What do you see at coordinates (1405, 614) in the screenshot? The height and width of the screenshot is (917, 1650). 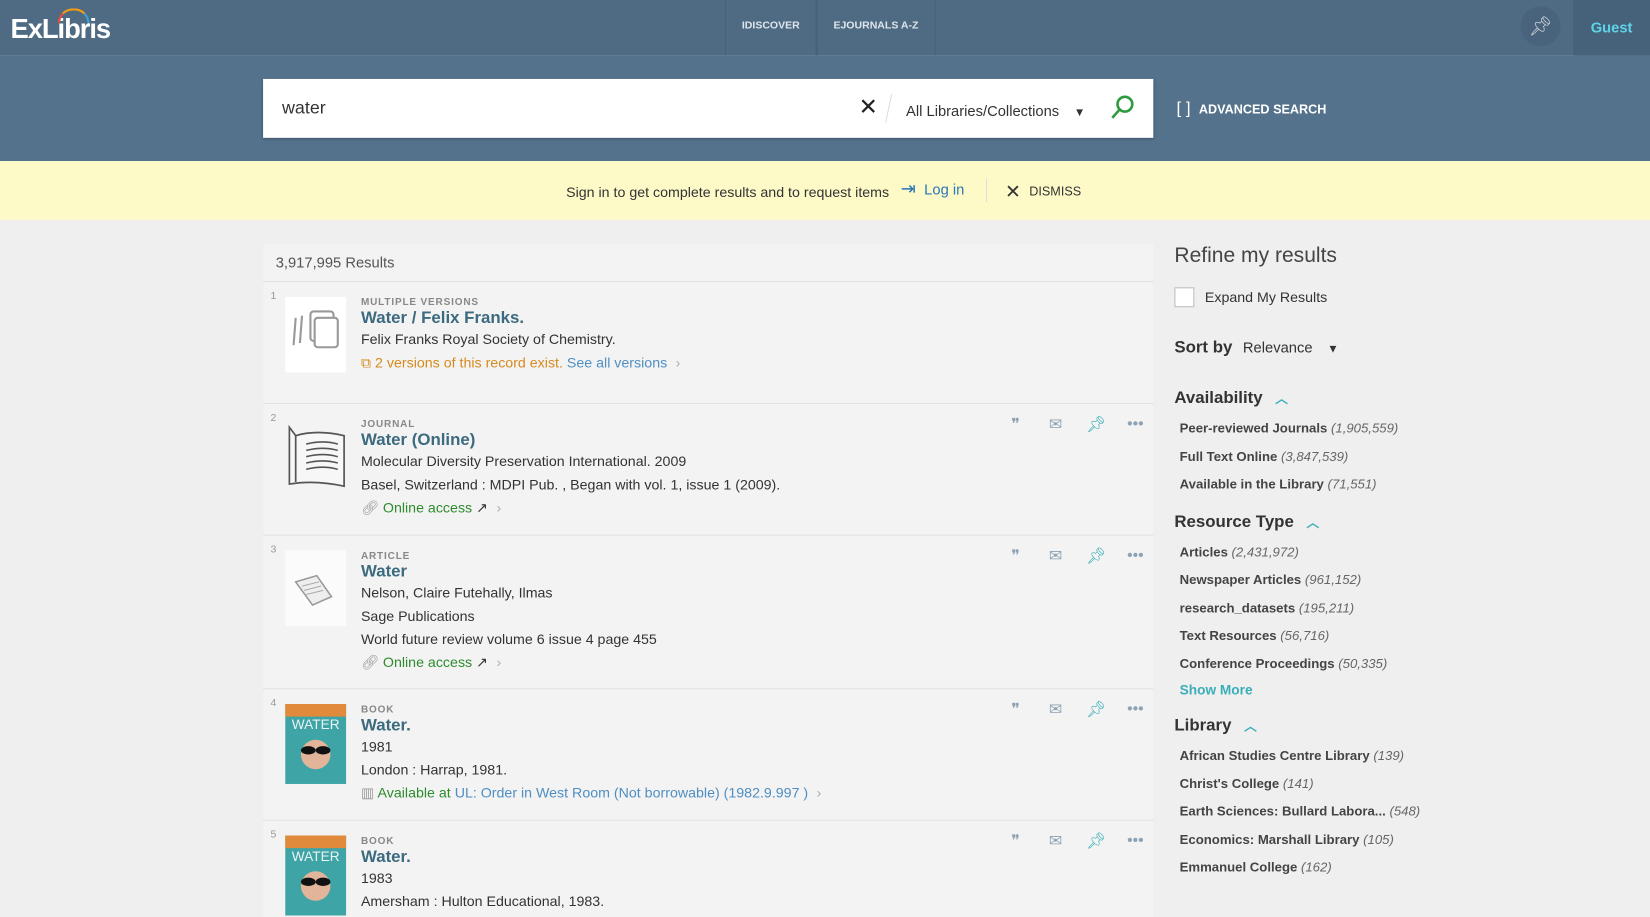 I see `facet-item: research_datasets (195,211)` at bounding box center [1405, 614].